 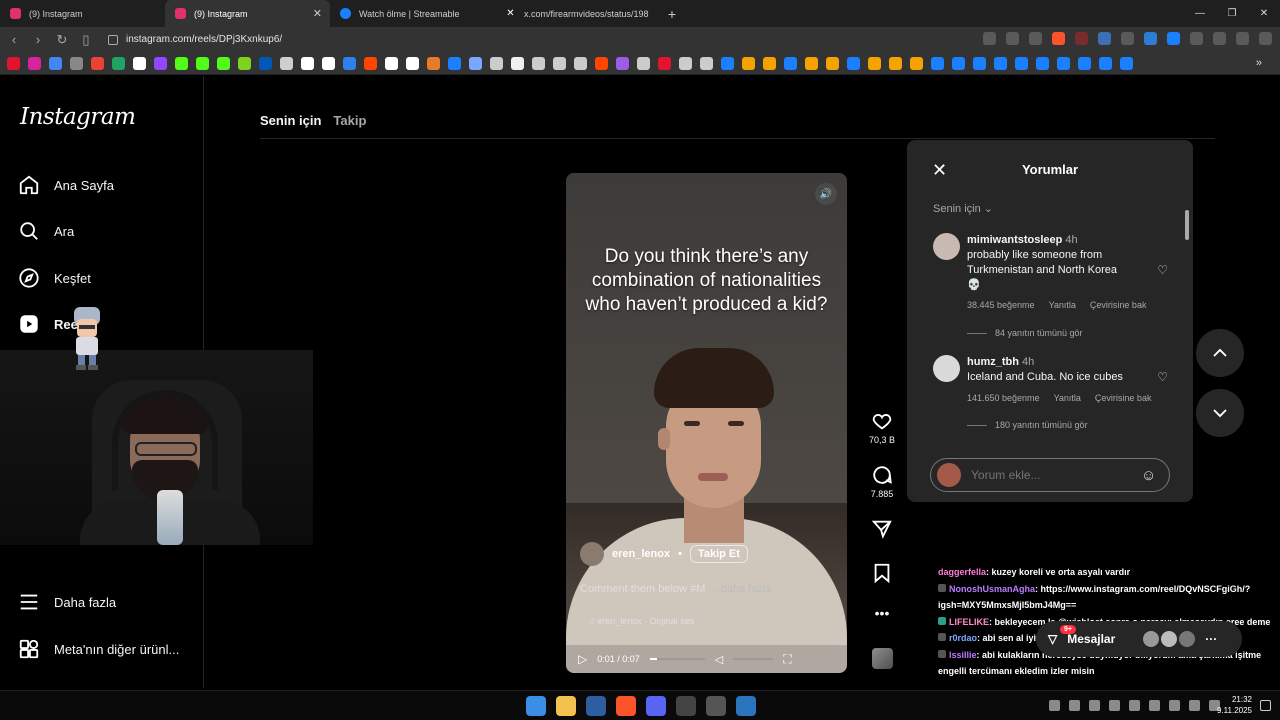 What do you see at coordinates (963, 208) in the screenshot?
I see `comments-sort-dropdown: Senin için ⌄` at bounding box center [963, 208].